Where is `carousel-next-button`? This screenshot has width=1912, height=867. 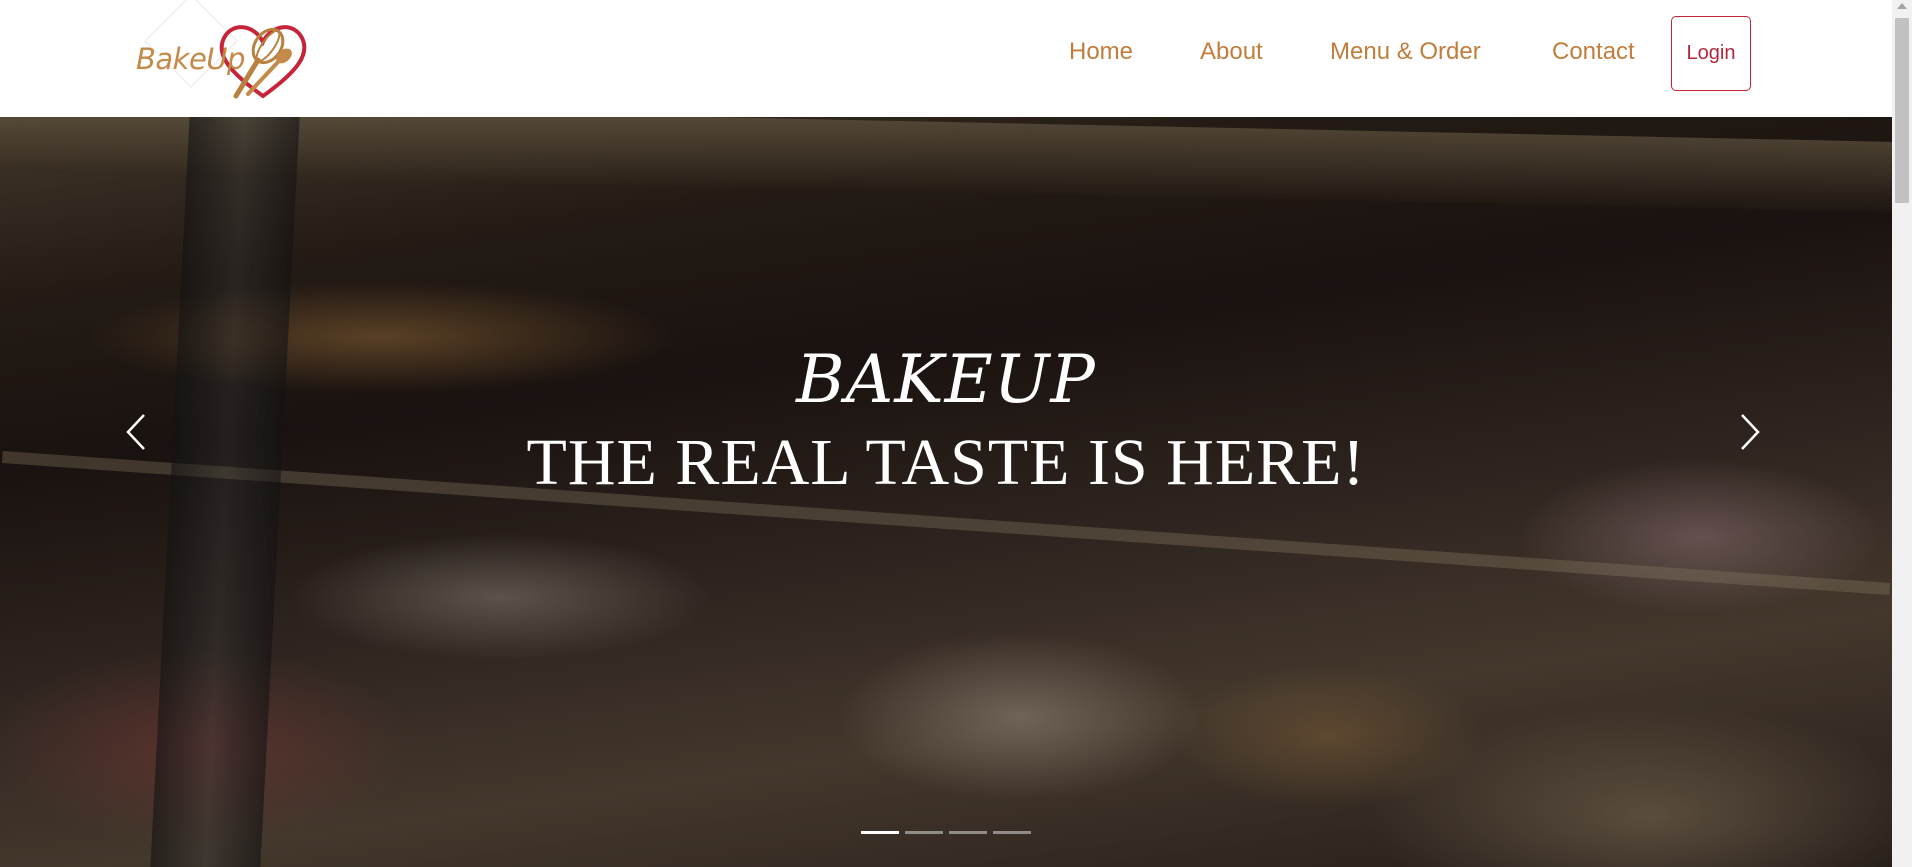 carousel-next-button is located at coordinates (1750, 432).